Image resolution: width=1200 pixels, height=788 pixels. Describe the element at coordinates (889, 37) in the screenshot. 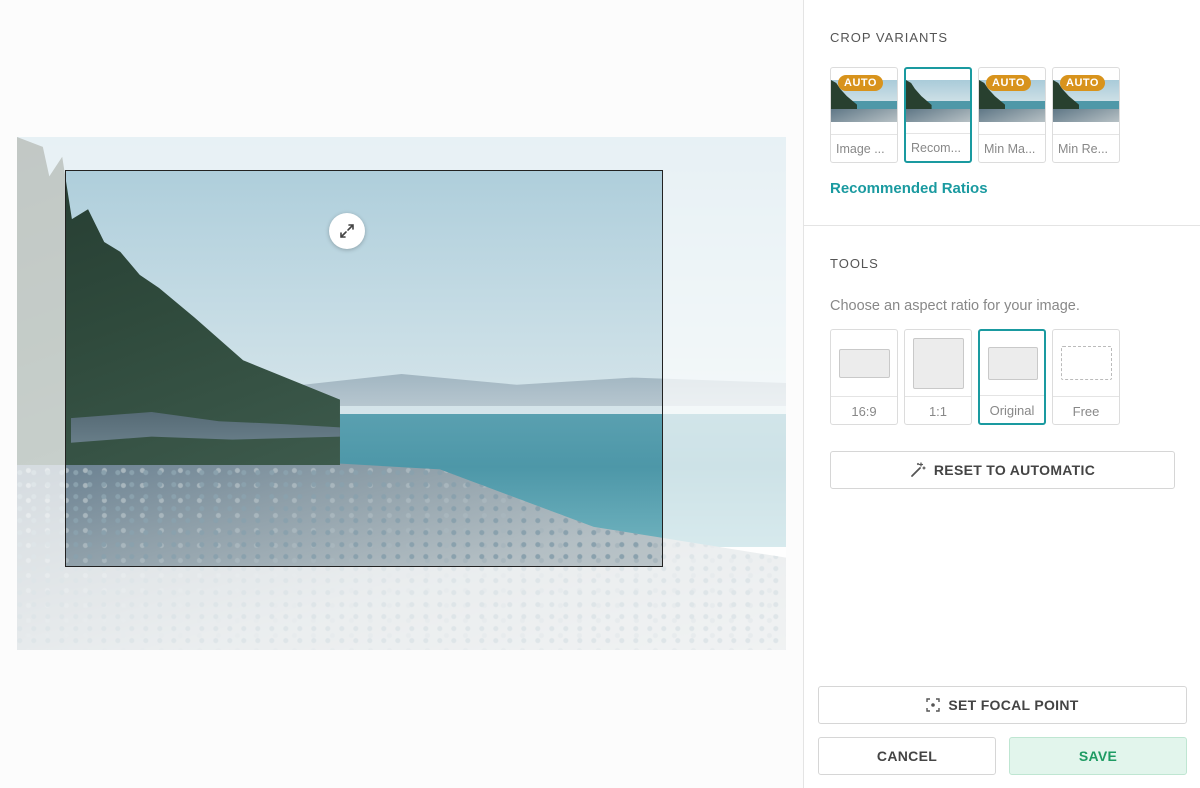

I see `crop-variants-heading: CROP VARIANTS` at that location.